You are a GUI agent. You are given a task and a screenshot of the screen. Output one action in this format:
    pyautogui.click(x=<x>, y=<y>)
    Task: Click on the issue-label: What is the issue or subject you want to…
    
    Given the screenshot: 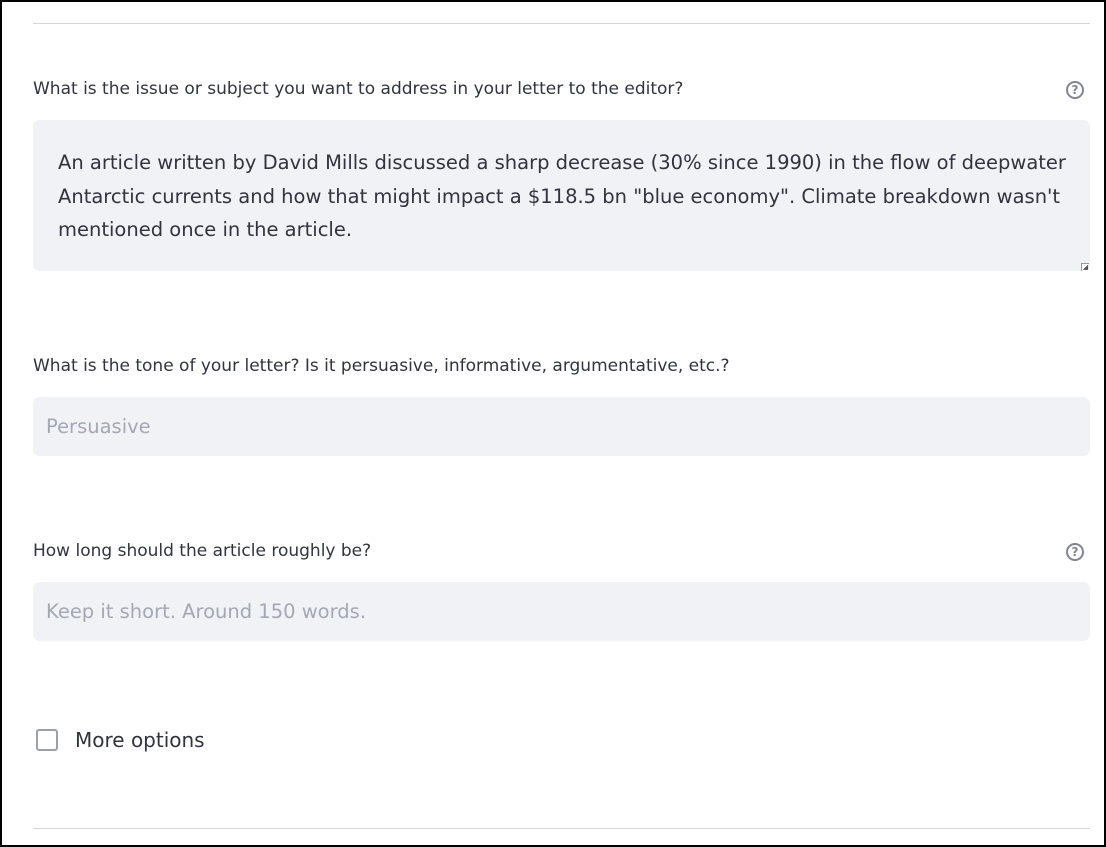 What is the action you would take?
    pyautogui.click(x=358, y=89)
    